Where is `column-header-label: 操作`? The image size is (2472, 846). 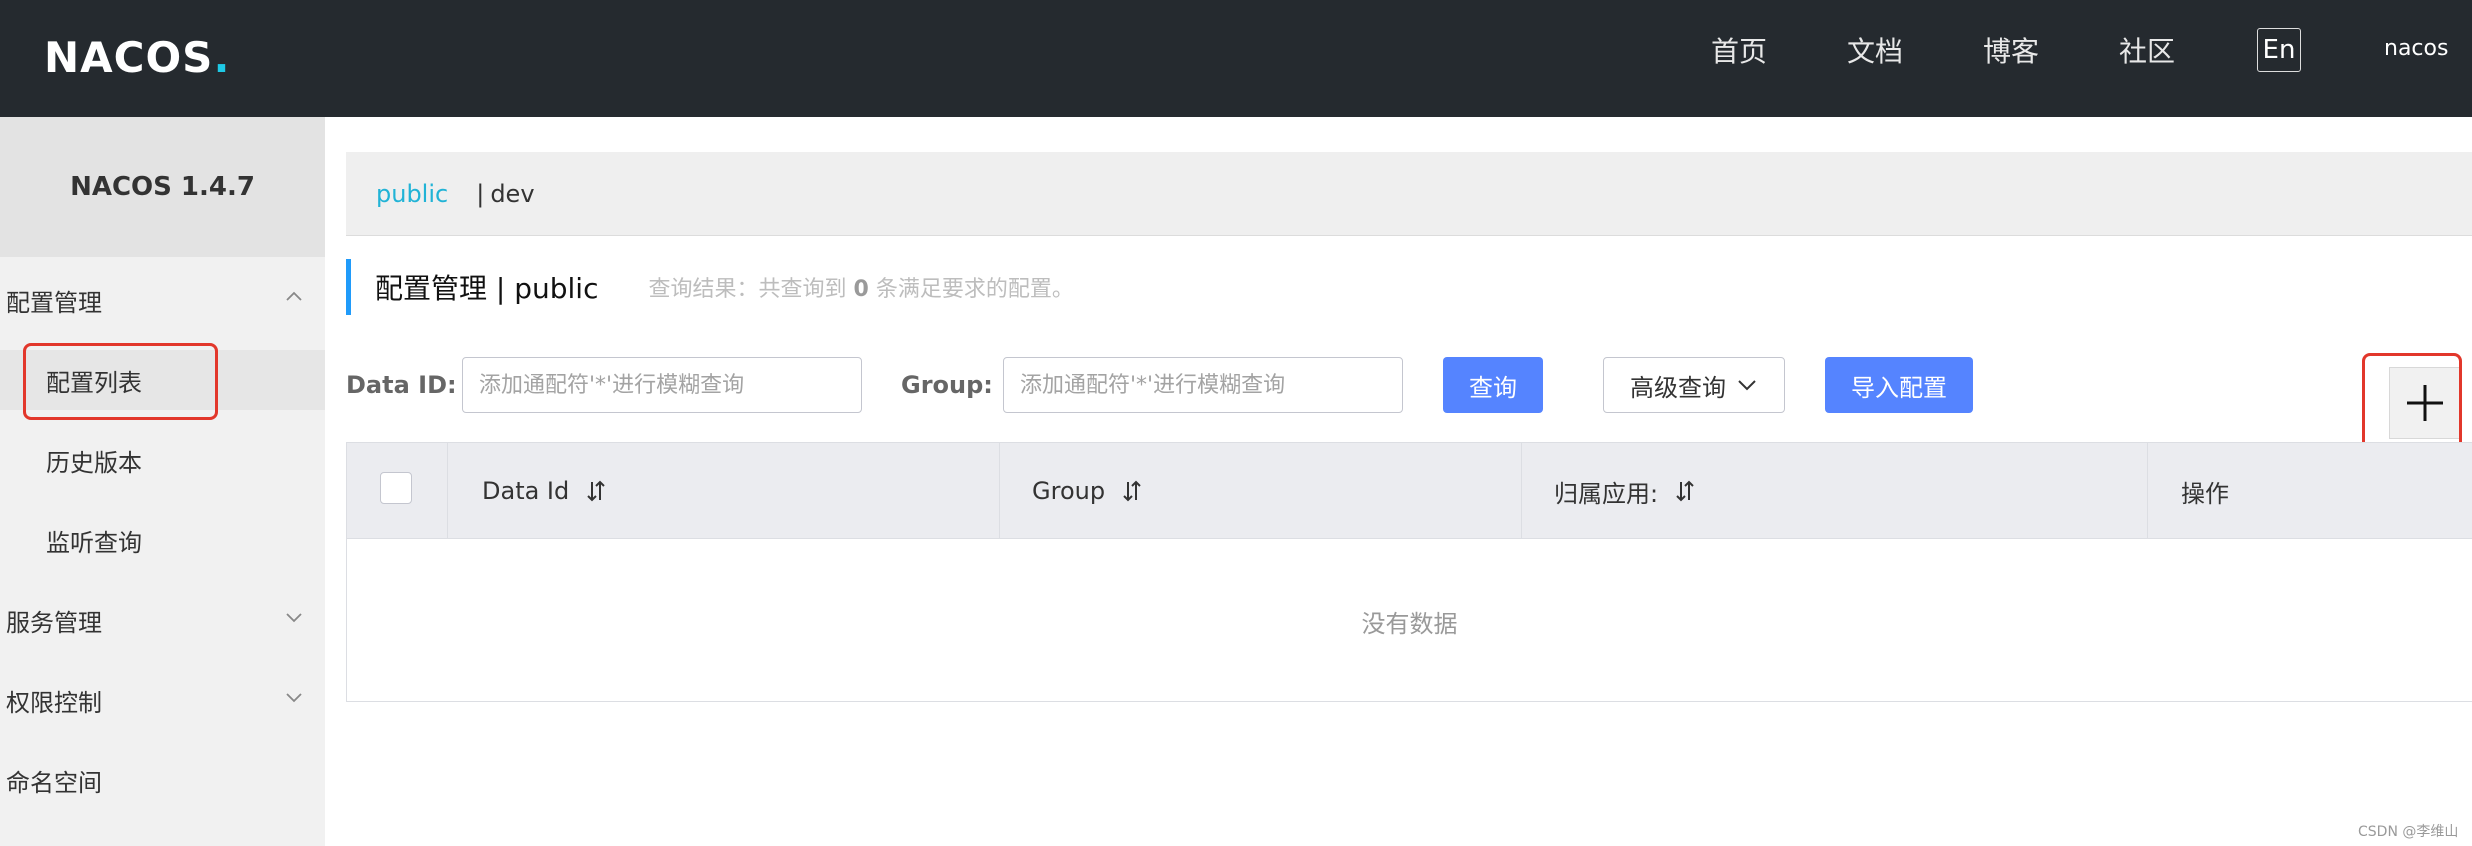
column-header-label: 操作 is located at coordinates (2205, 493).